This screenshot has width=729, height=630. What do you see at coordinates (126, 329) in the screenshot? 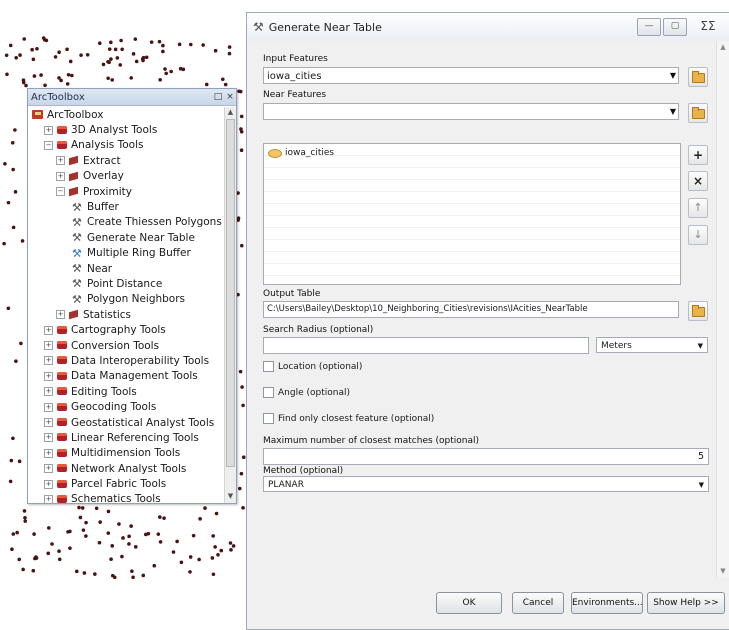
I see `tree-item: + Cartography Tools` at bounding box center [126, 329].